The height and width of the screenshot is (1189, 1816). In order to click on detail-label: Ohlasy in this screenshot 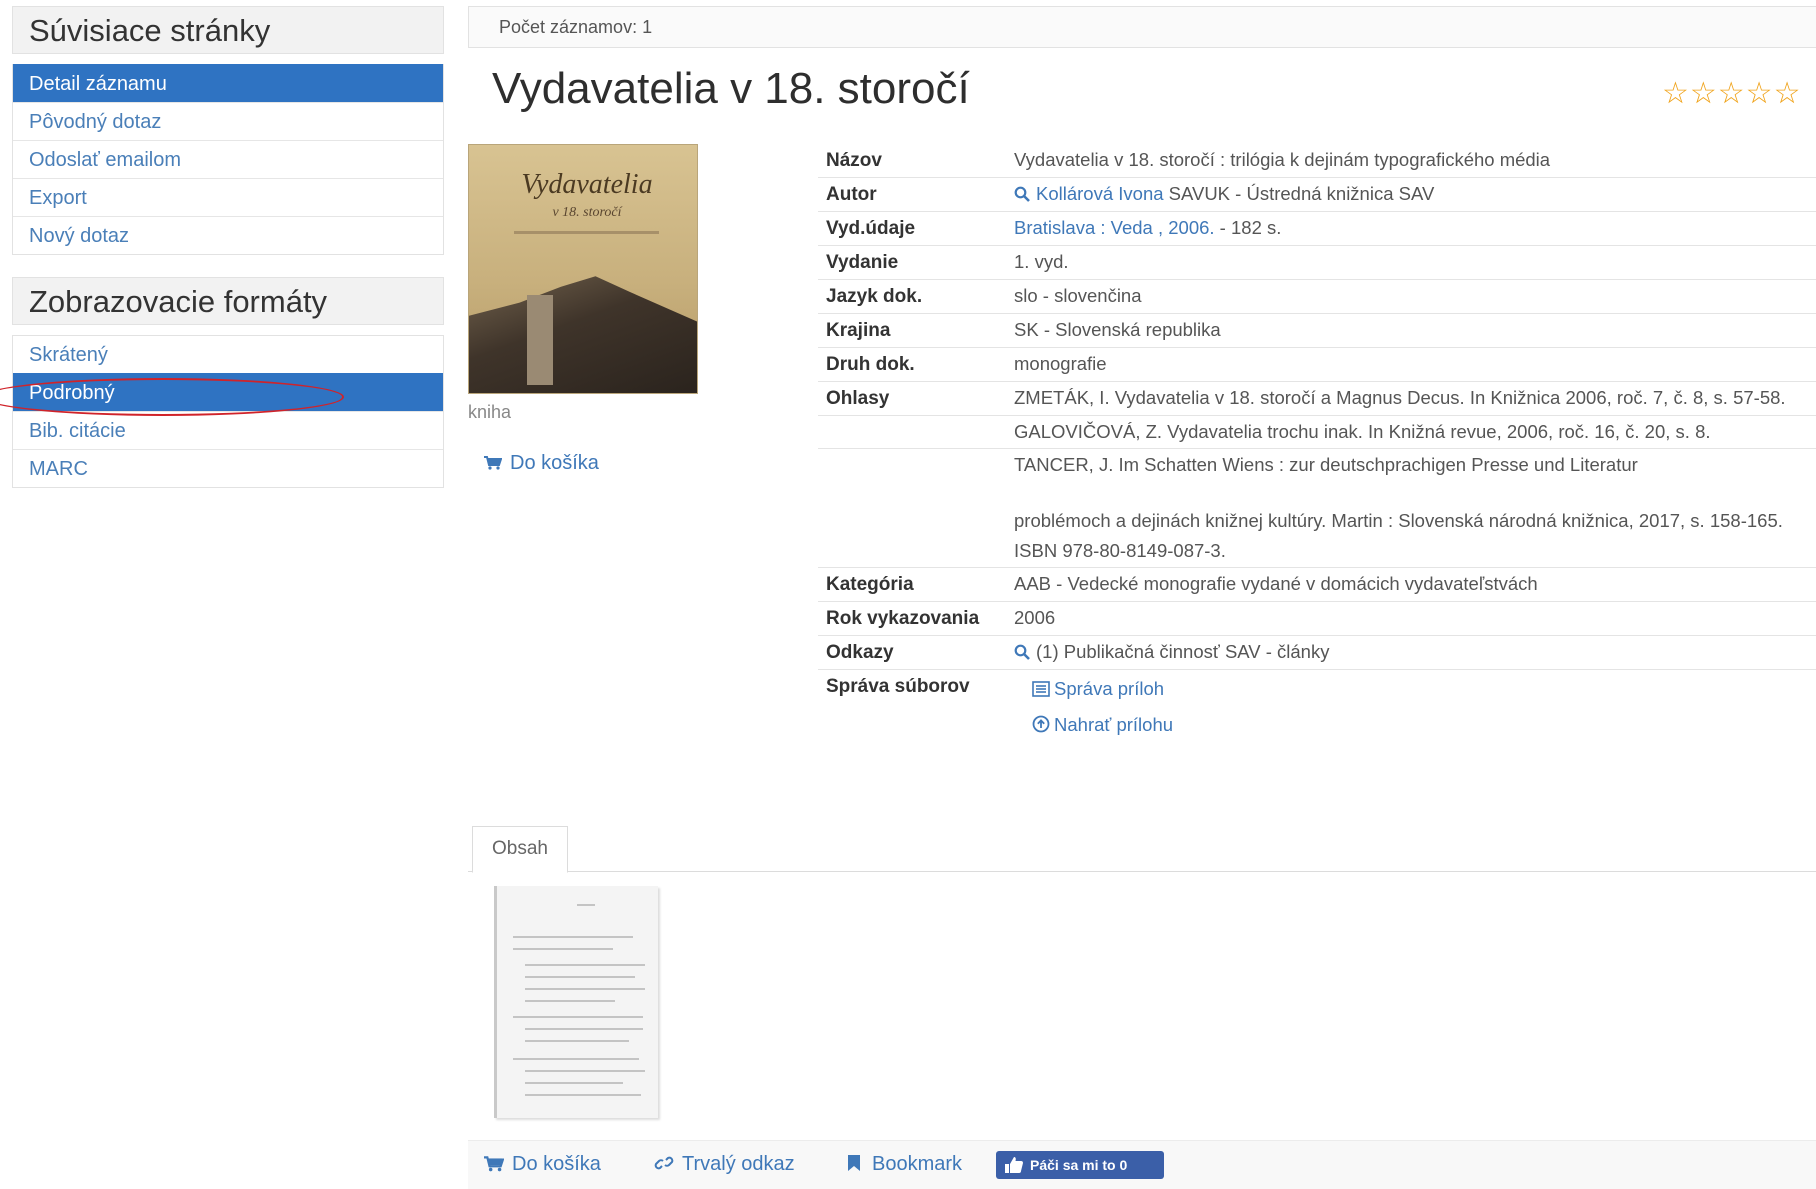, I will do `click(858, 398)`.